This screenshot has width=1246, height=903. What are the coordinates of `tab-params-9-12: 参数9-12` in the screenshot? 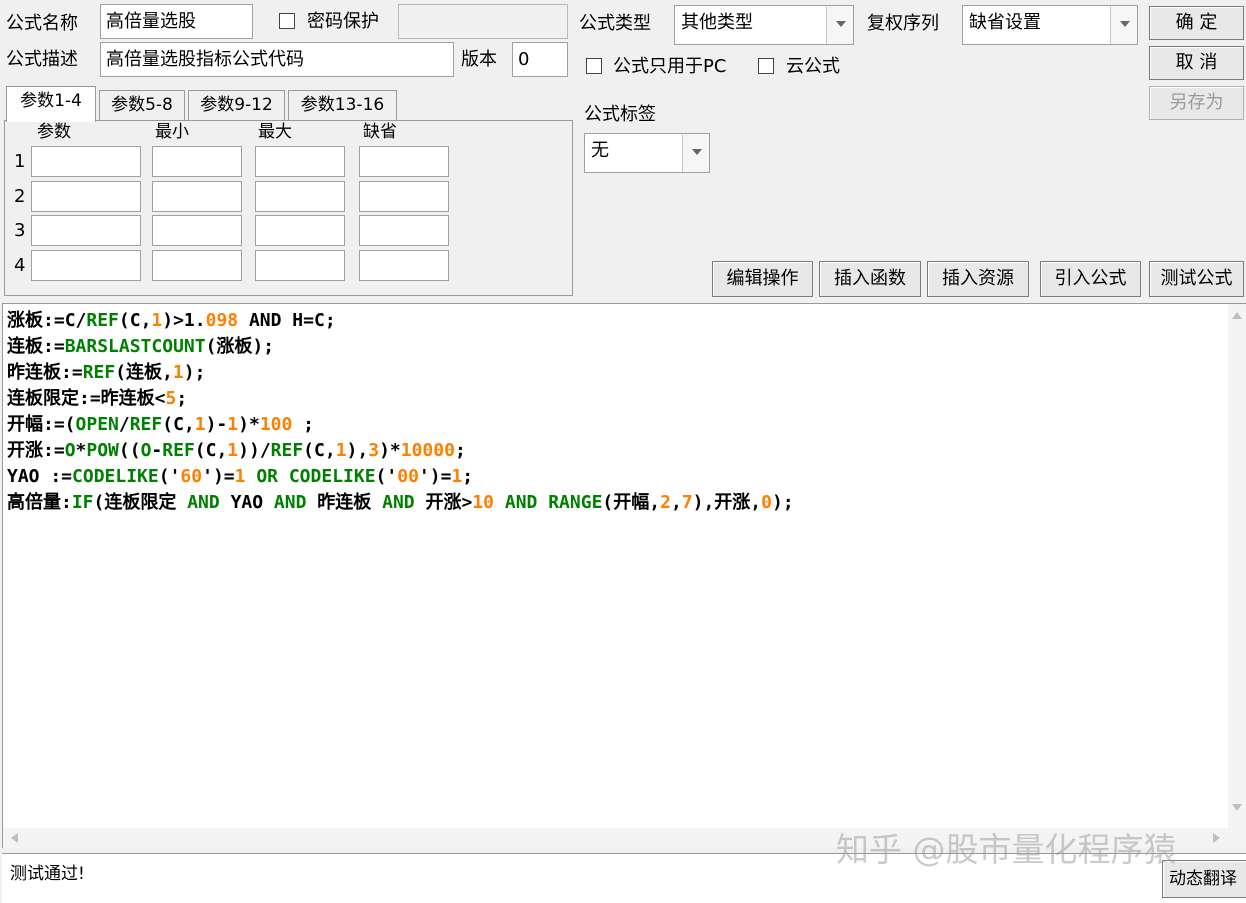 It's located at (236, 105).